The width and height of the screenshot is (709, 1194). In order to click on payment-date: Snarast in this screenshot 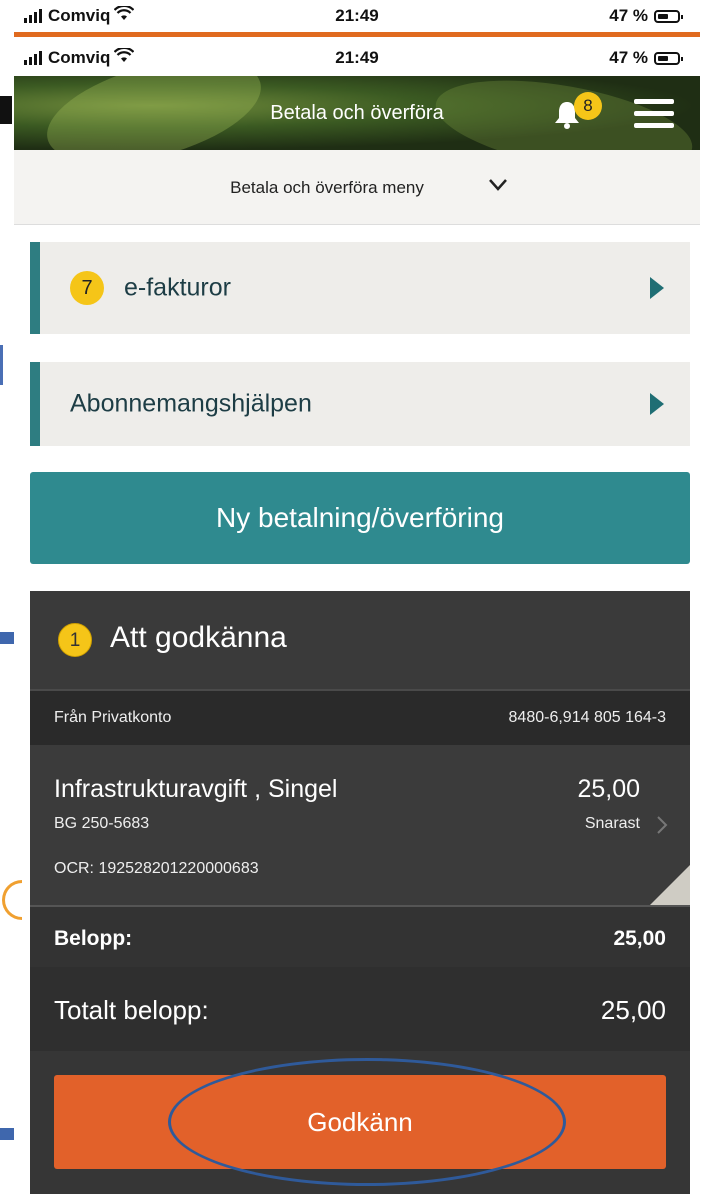, I will do `click(612, 823)`.